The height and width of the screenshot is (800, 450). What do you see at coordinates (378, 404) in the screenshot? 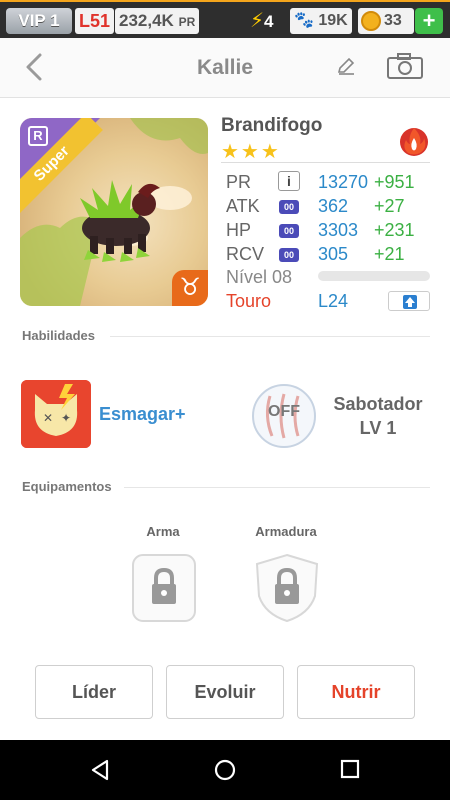
I see `skill-sabotador-name: Sabotador` at bounding box center [378, 404].